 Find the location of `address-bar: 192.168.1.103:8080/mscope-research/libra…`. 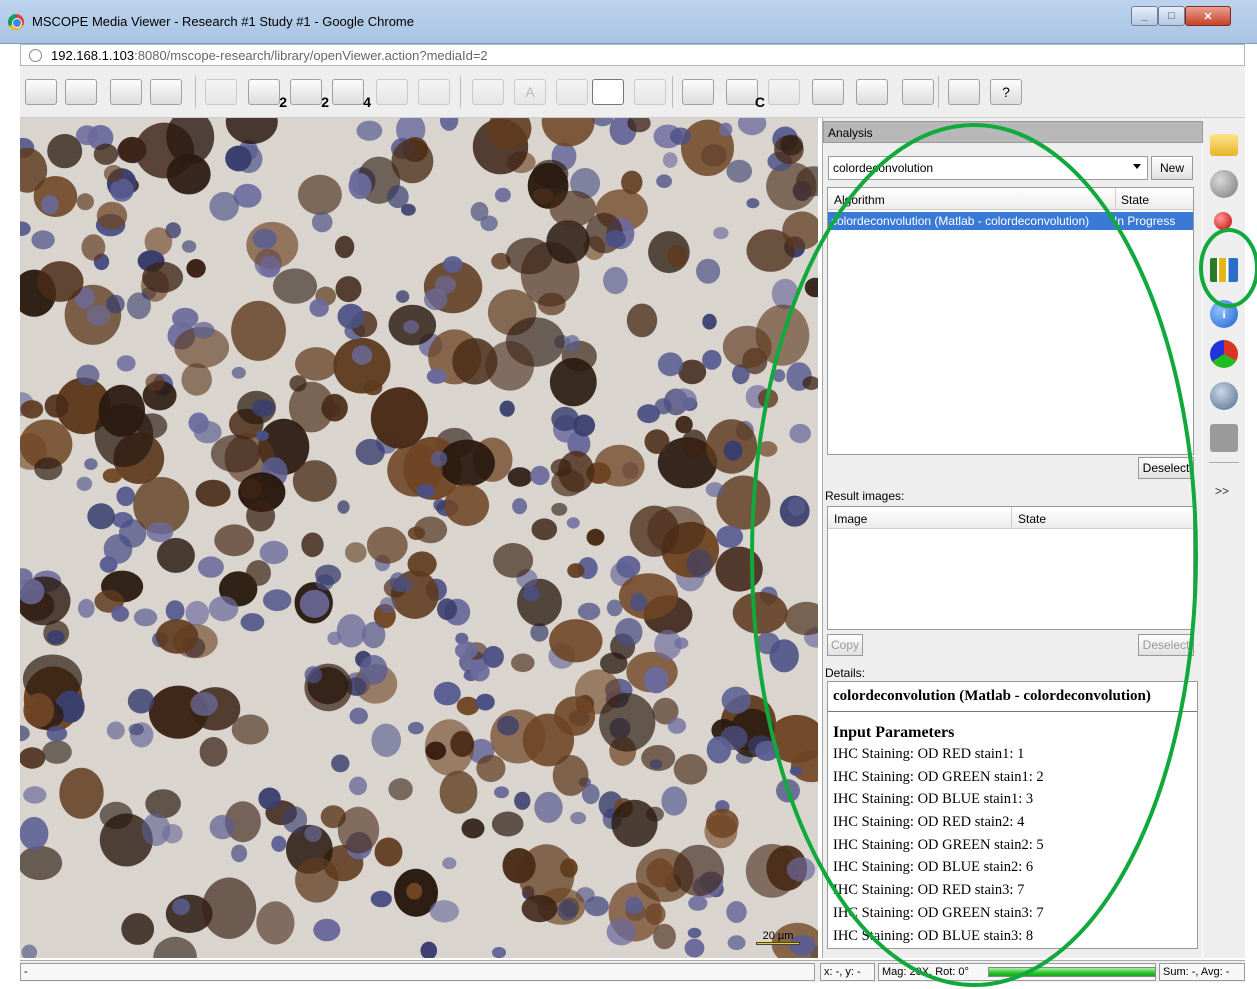

address-bar: 192.168.1.103:8080/mscope-research/libra… is located at coordinates (632, 55).